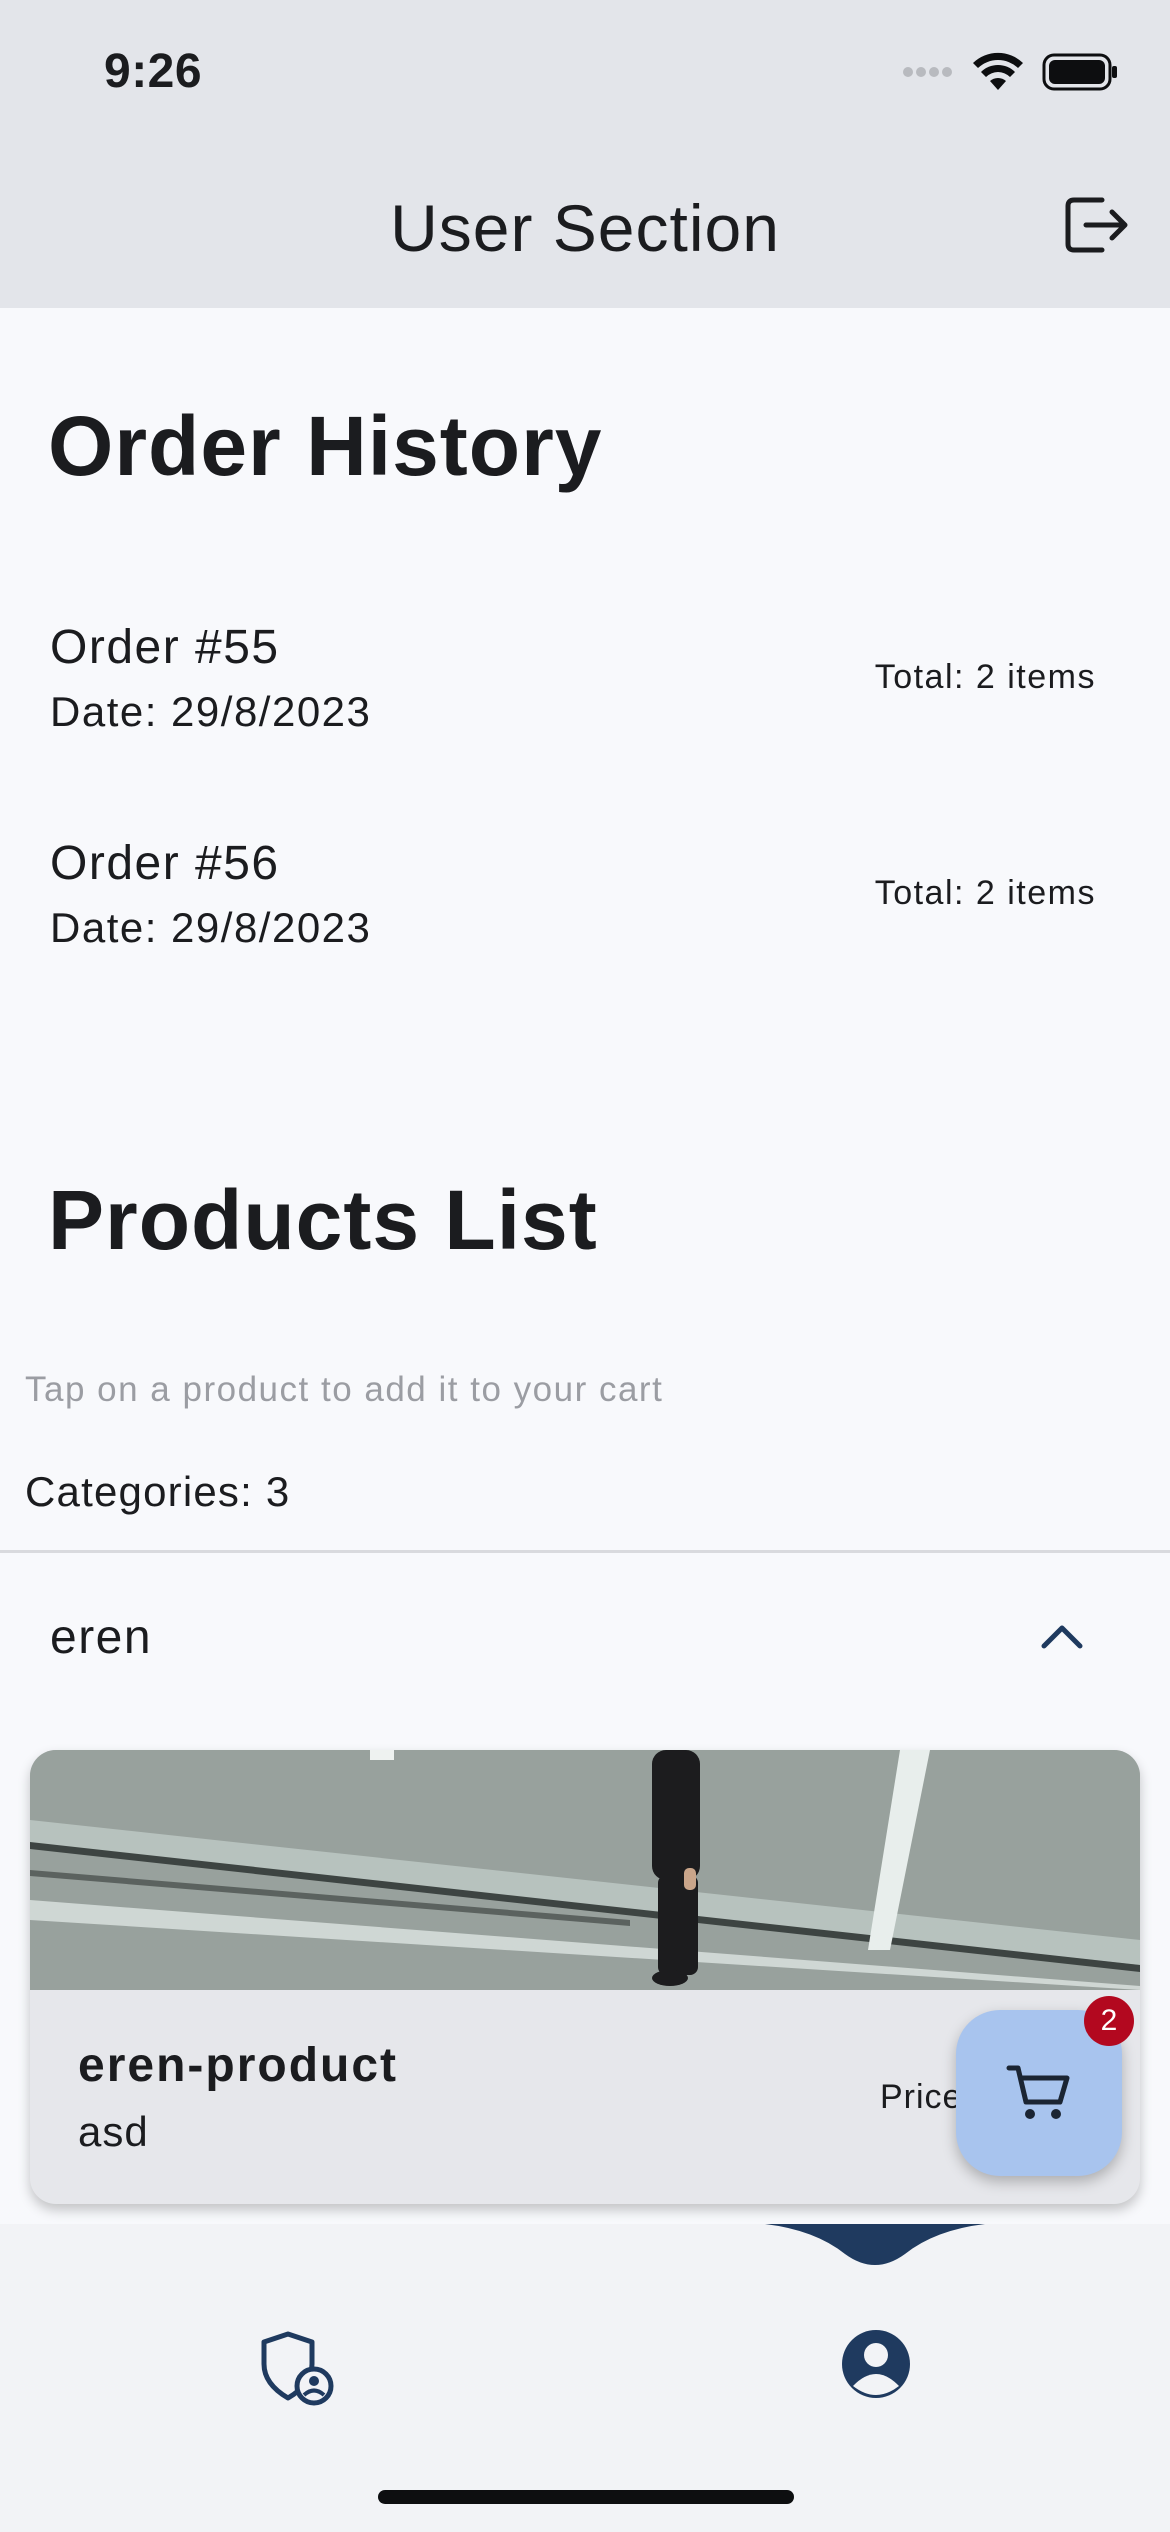 The image size is (1170, 2532). I want to click on category-name: eren, so click(101, 1637).